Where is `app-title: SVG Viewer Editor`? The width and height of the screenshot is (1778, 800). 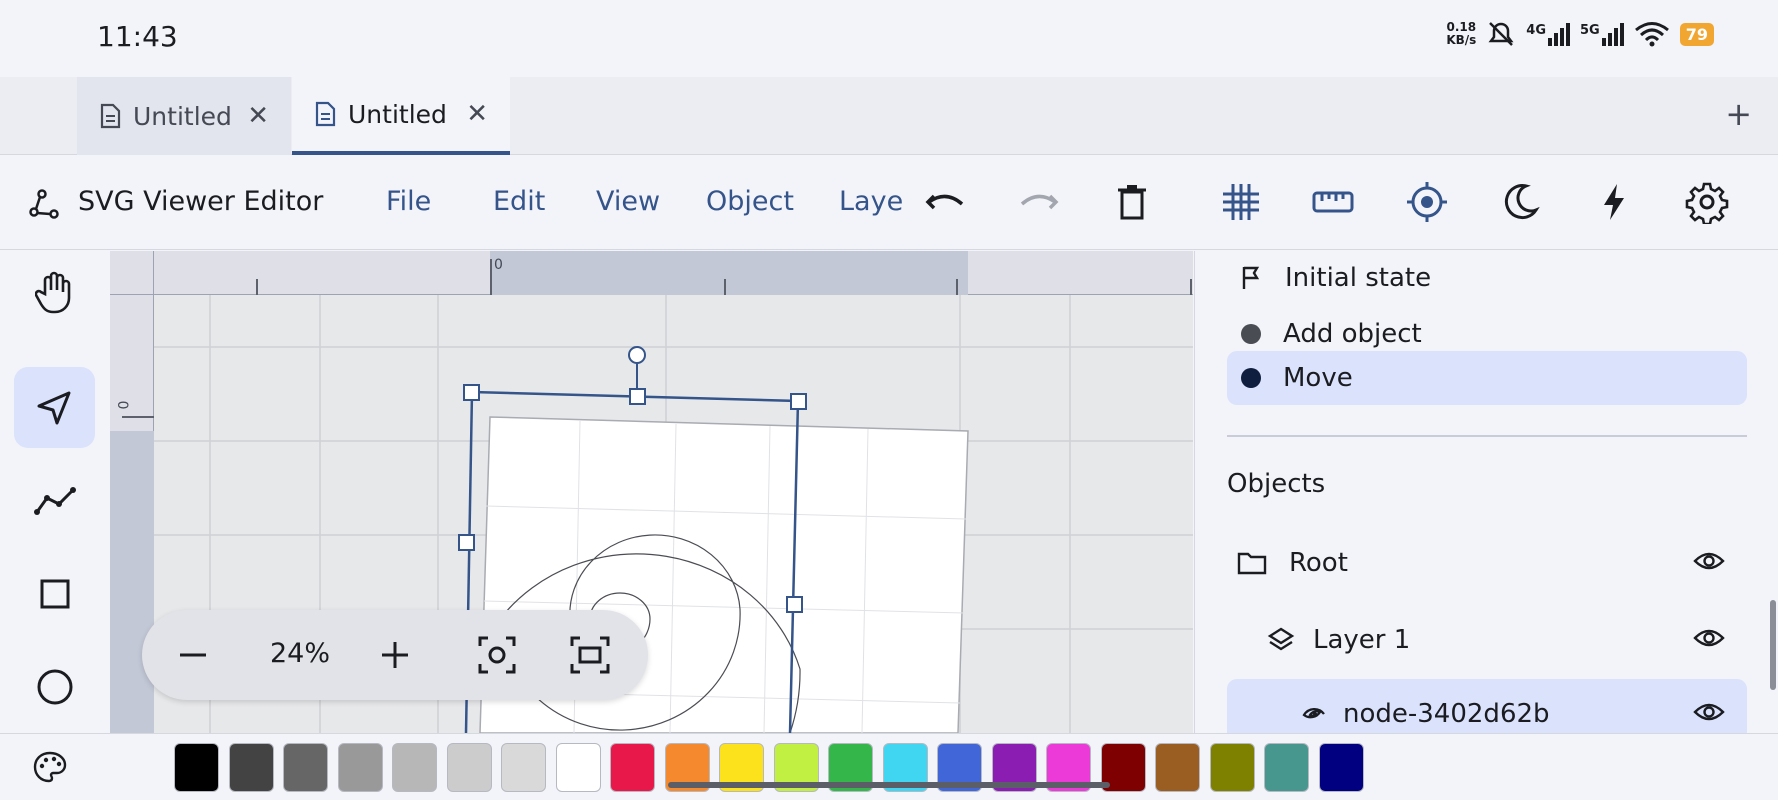 app-title: SVG Viewer Editor is located at coordinates (201, 201).